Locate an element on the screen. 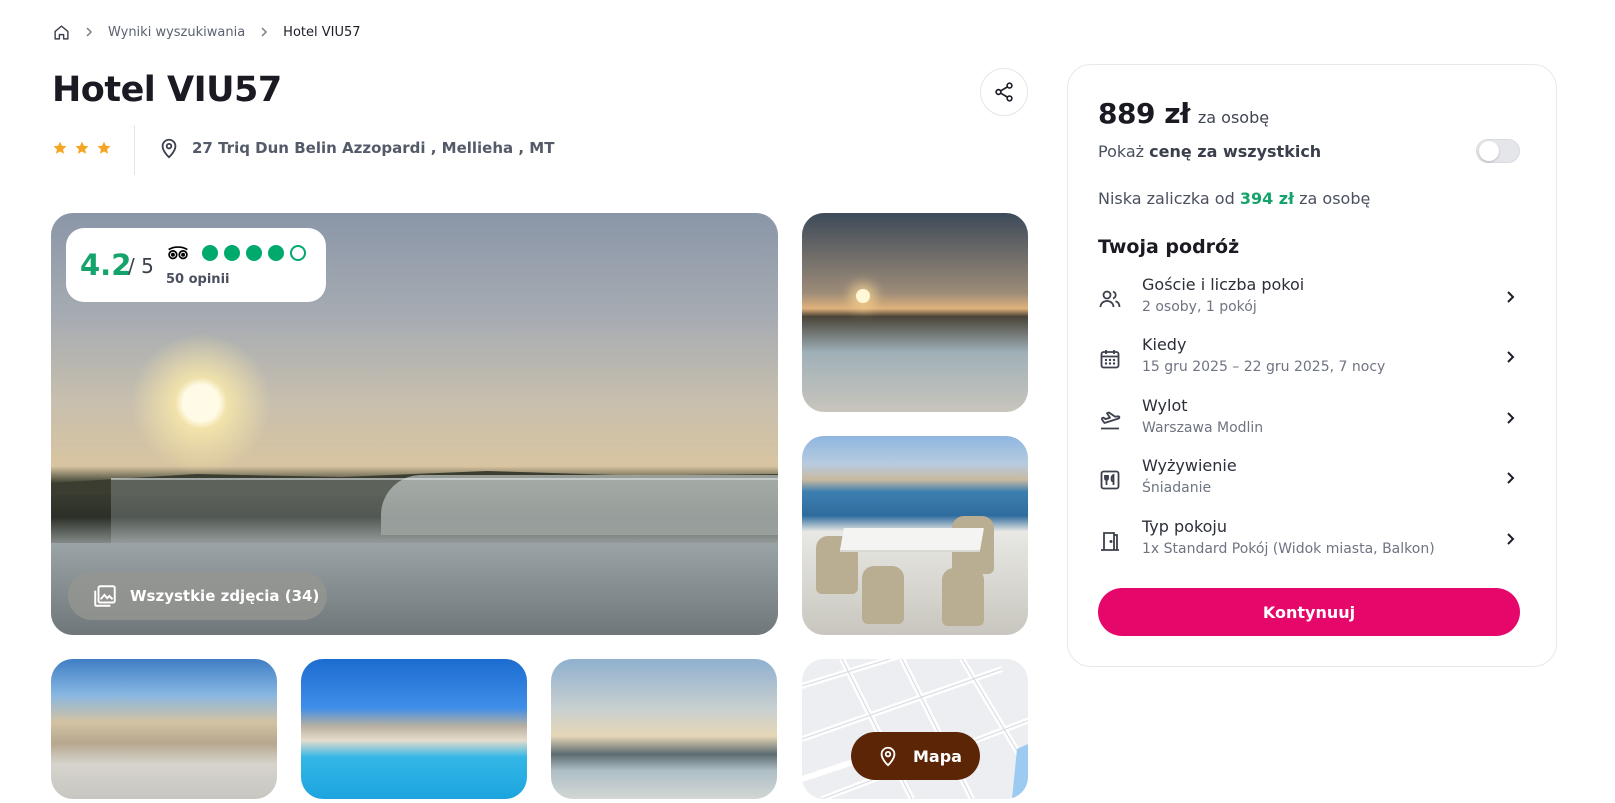 The width and height of the screenshot is (1615, 803). breadcrumb: Wyniki wyszukiwania Hotel VIU57 is located at coordinates (207, 32).